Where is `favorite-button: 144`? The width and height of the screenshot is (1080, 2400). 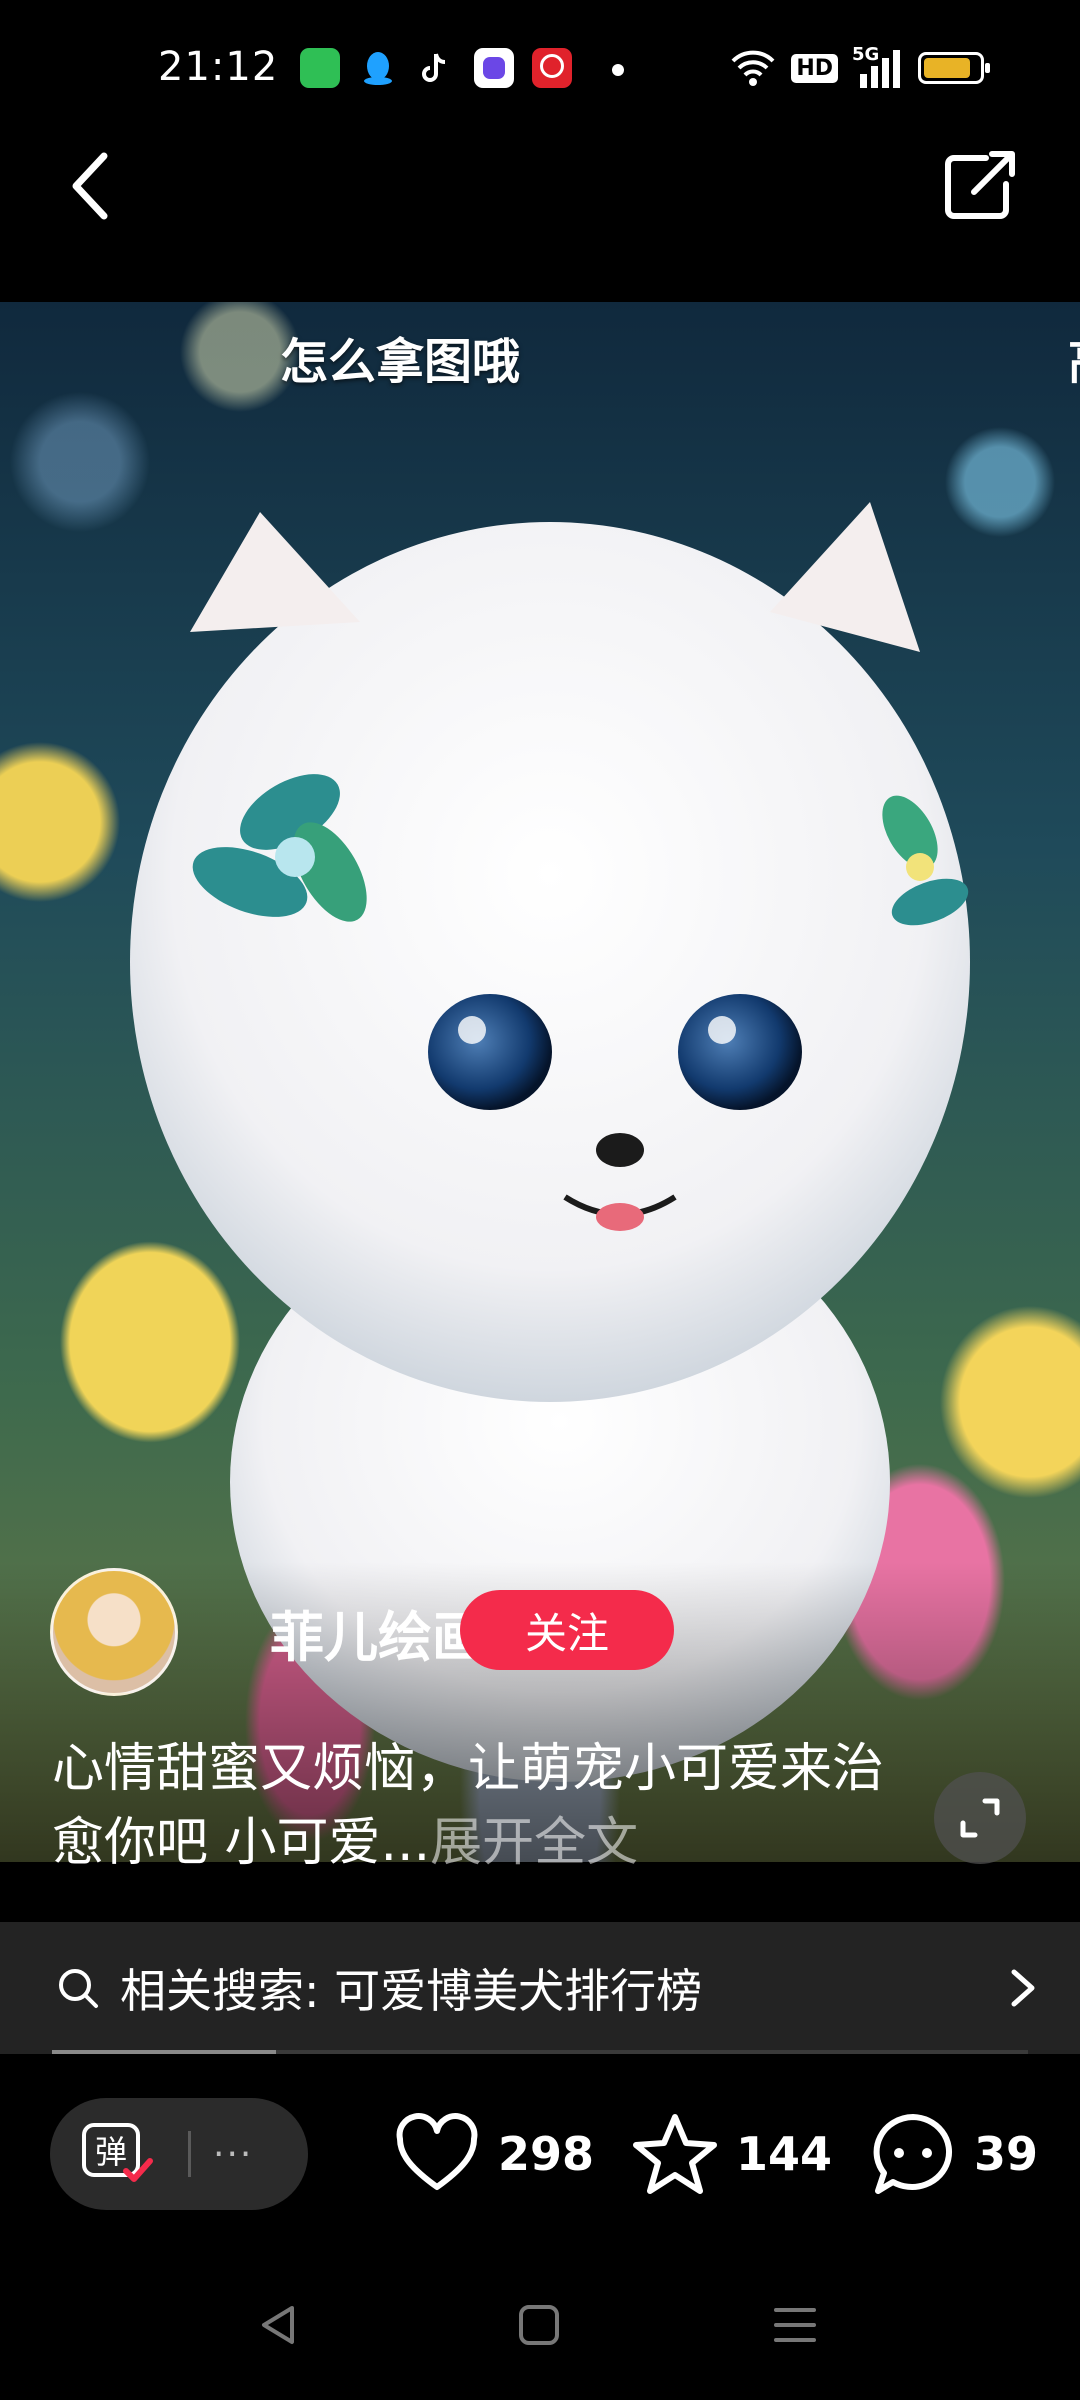 favorite-button: 144 is located at coordinates (731, 2154).